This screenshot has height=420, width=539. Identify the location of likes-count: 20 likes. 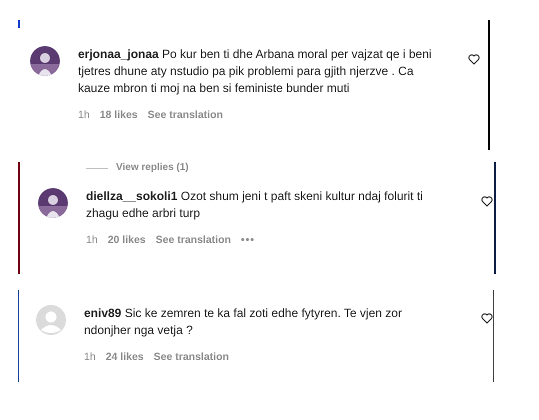
(127, 241).